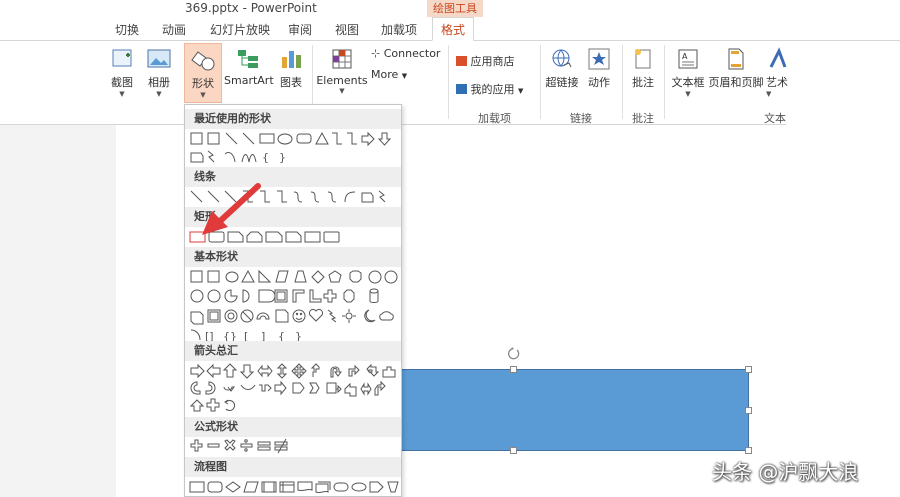 Image resolution: width=900 pixels, height=497 pixels. I want to click on equation-shapes-row, so click(294, 447).